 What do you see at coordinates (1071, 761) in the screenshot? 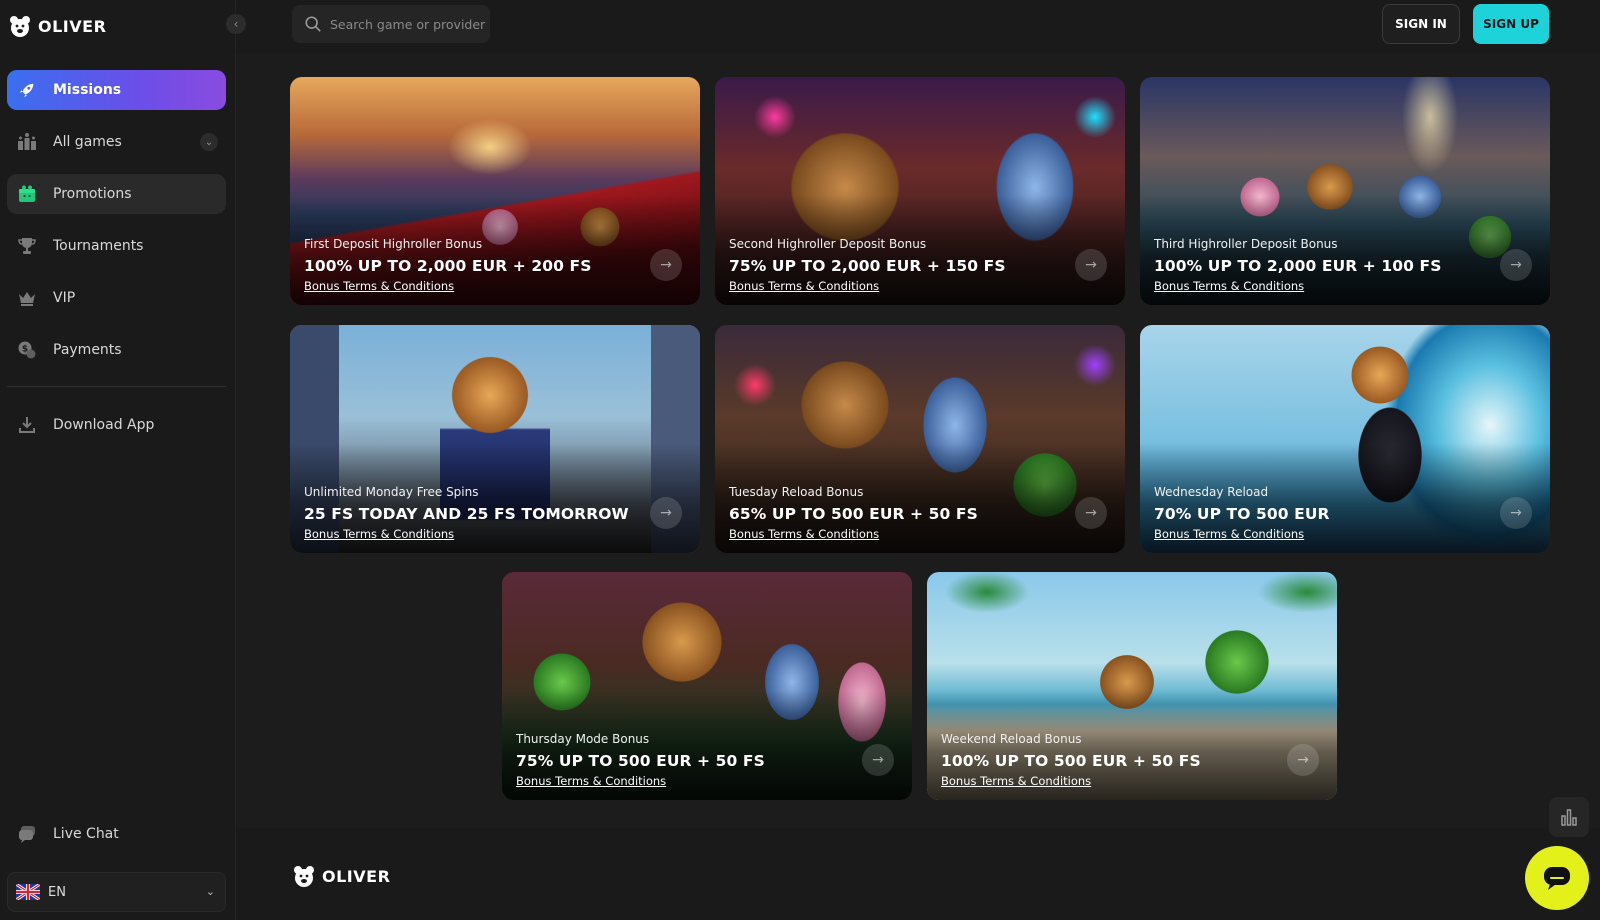
I see `promo-title: 100% UP TO 500 EUR + 50 FS` at bounding box center [1071, 761].